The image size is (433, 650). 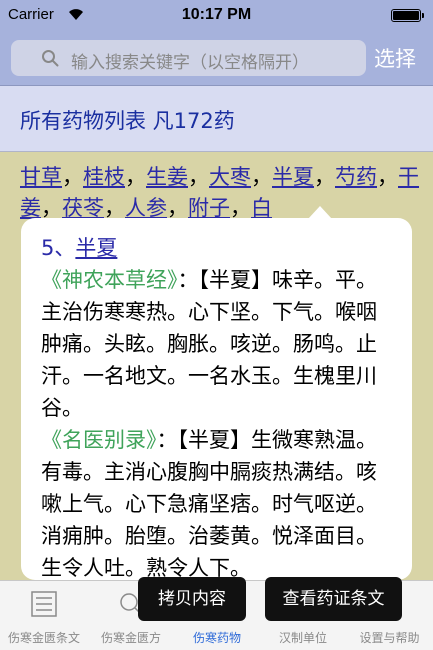 I want to click on search-input: 输入搜索关键字（以空格隔开）, so click(x=188, y=58).